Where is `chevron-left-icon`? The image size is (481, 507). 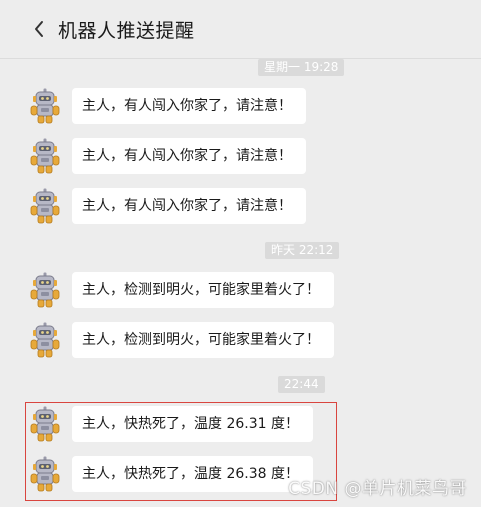 chevron-left-icon is located at coordinates (39, 29).